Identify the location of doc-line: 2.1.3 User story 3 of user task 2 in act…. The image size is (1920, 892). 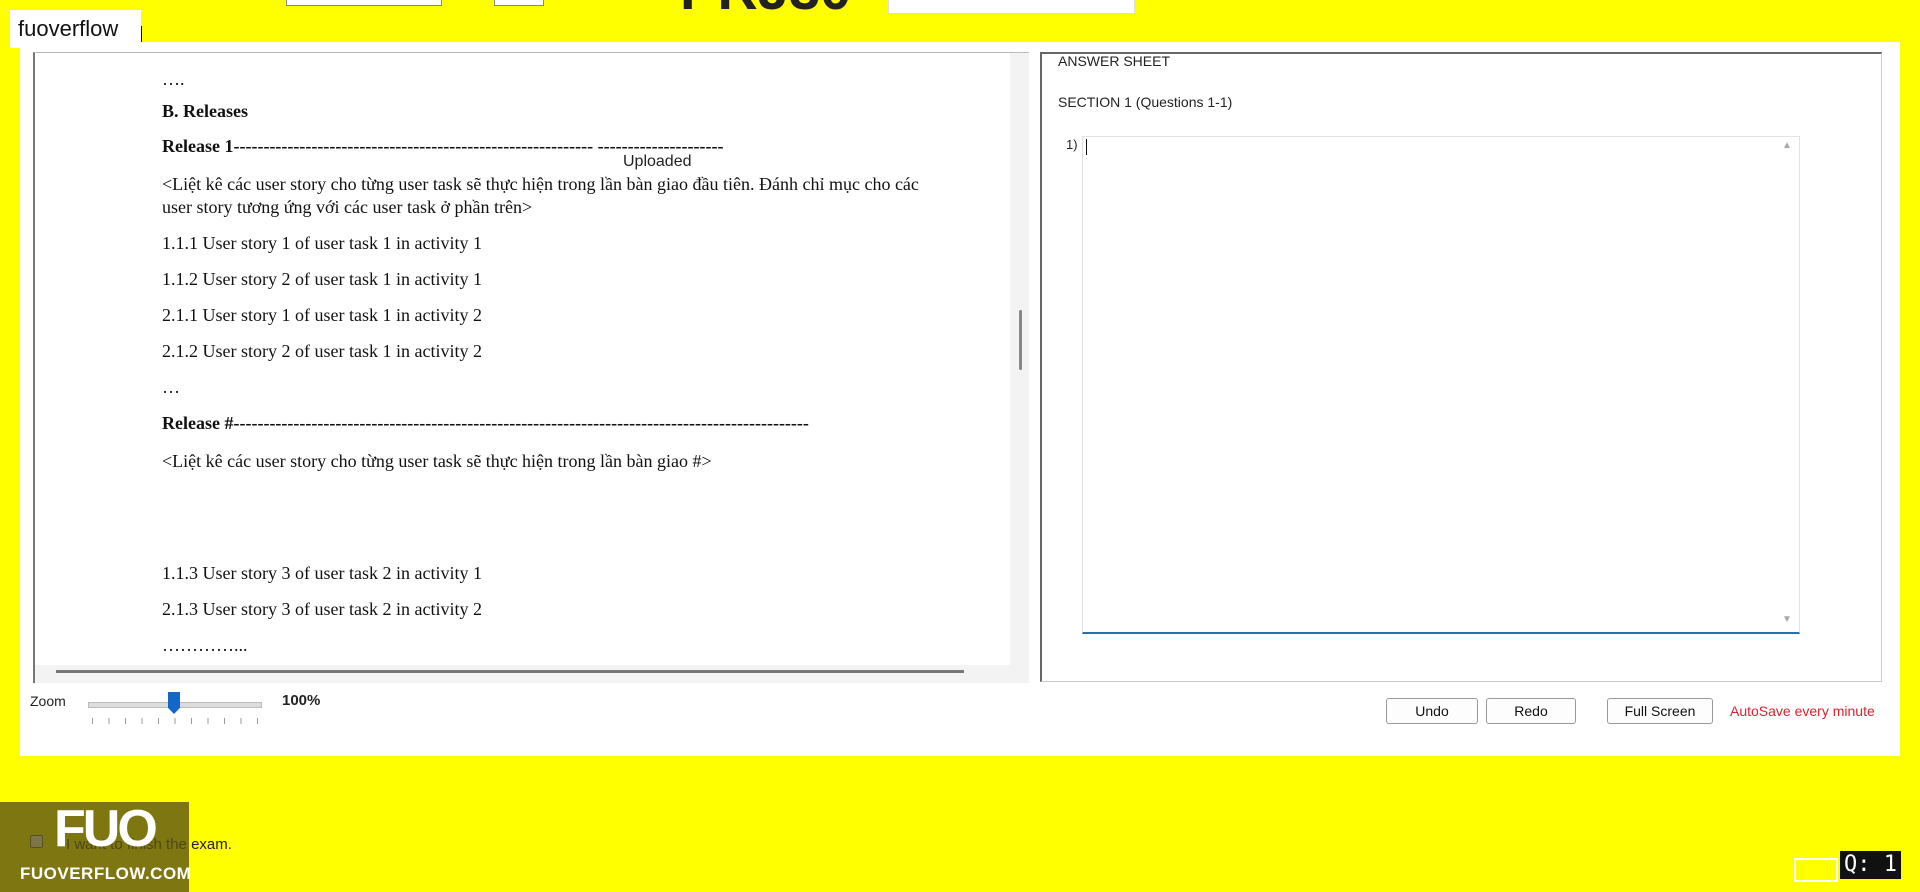
(322, 609).